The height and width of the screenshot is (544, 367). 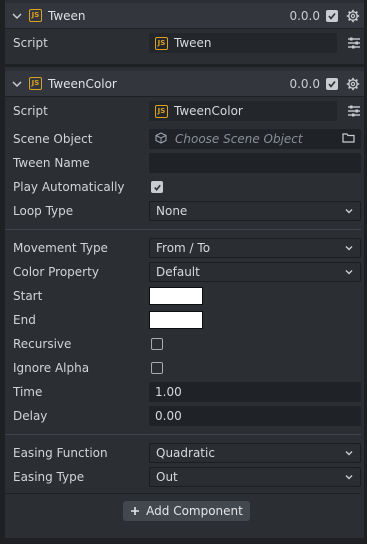 I want to click on time-label: Time, so click(x=28, y=392).